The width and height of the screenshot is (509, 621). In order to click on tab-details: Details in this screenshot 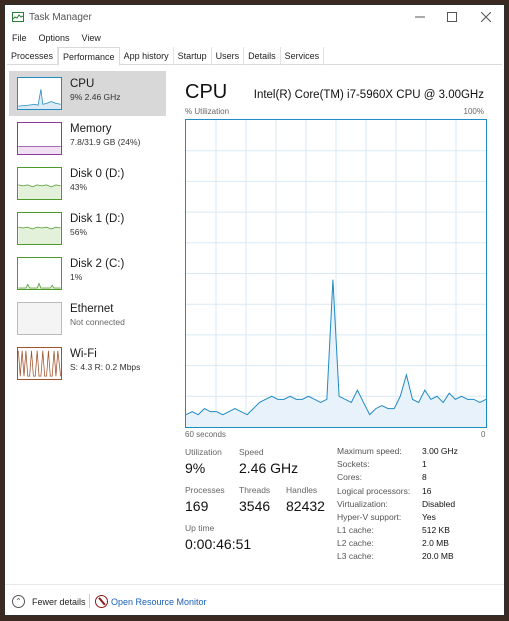, I will do `click(262, 56)`.